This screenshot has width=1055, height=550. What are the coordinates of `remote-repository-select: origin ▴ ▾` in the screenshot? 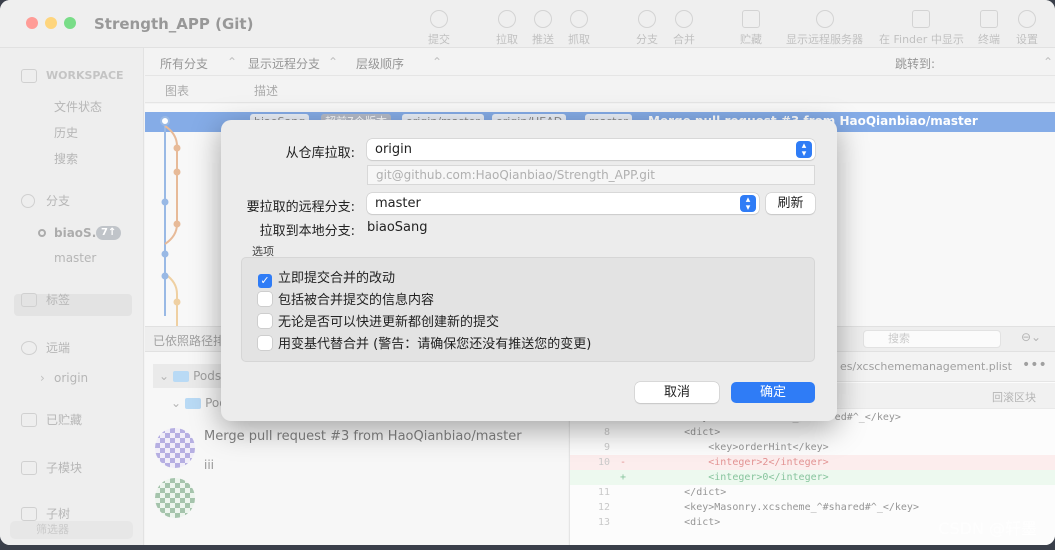 It's located at (591, 149).